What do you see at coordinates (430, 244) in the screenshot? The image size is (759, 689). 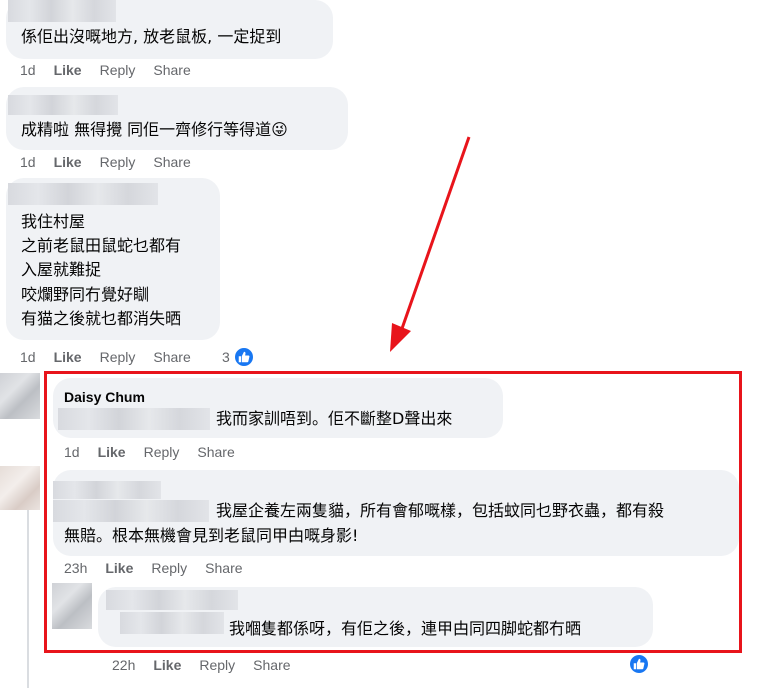 I see `annotation-arrow-icon` at bounding box center [430, 244].